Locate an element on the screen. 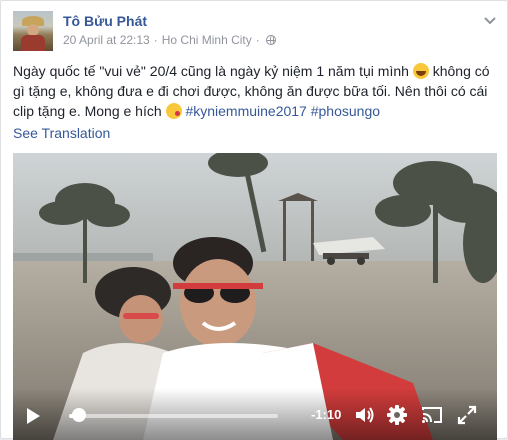 Image resolution: width=508 pixels, height=440 pixels. video-controls: -1:10 is located at coordinates (255, 414).